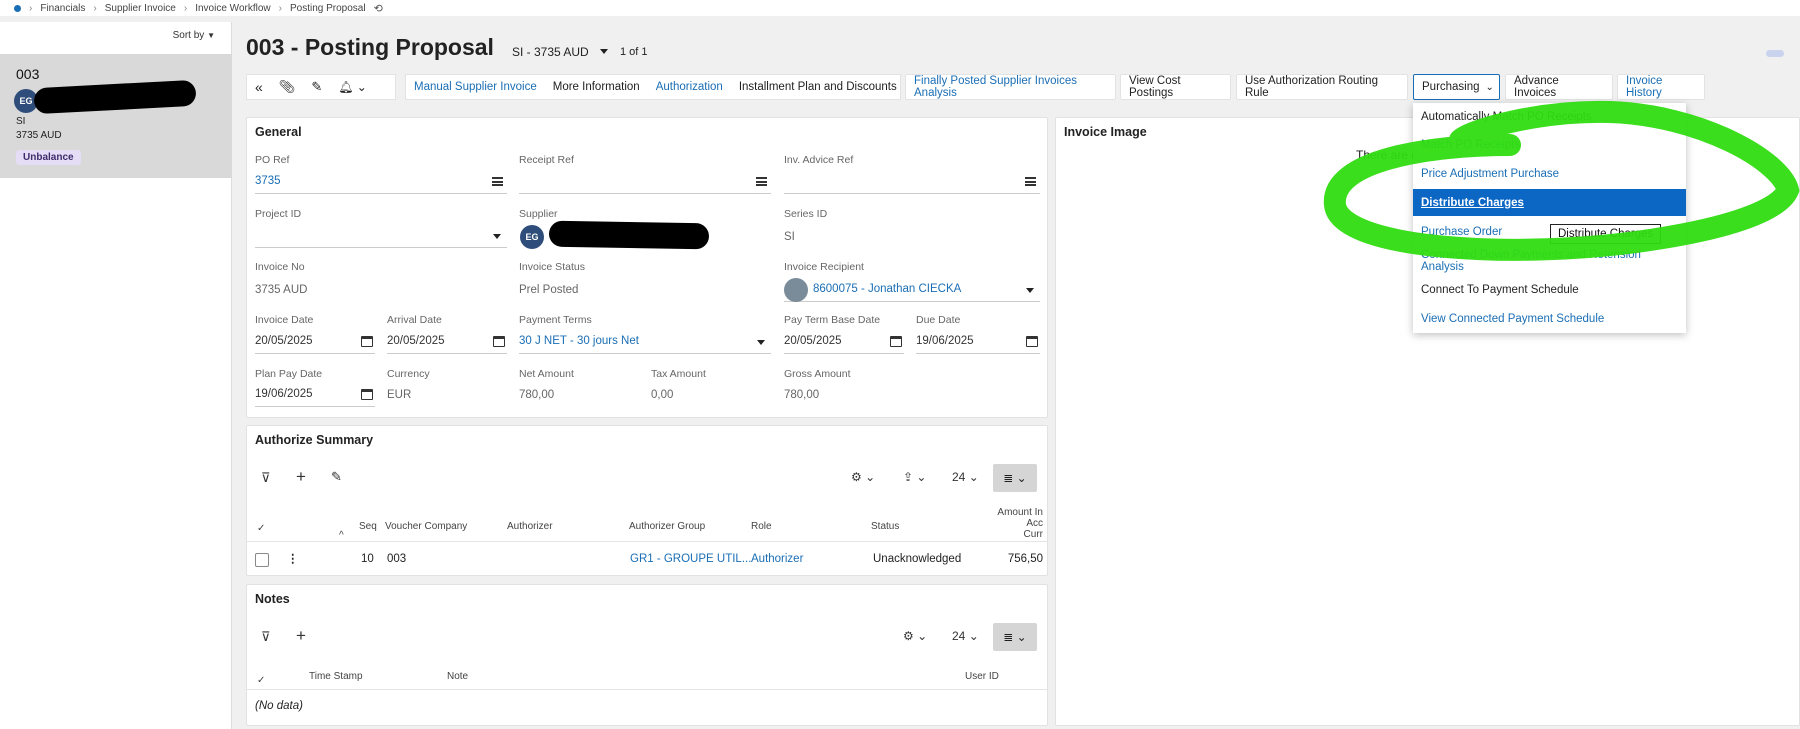 This screenshot has width=1800, height=729. I want to click on status-badge-wrap: Unbalance, so click(48, 157).